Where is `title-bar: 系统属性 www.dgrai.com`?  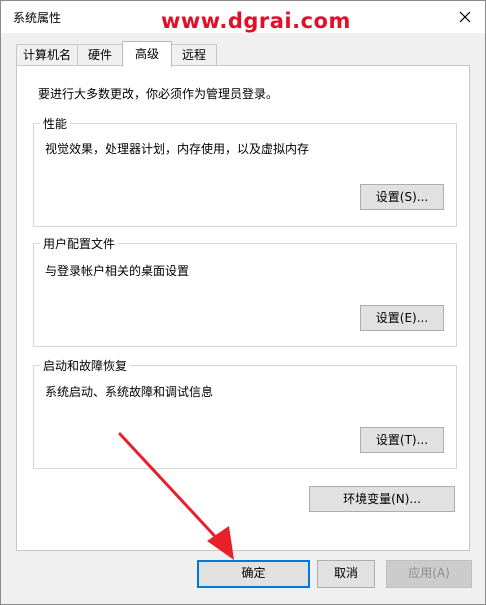 title-bar: 系统属性 www.dgrai.com is located at coordinates (243, 17).